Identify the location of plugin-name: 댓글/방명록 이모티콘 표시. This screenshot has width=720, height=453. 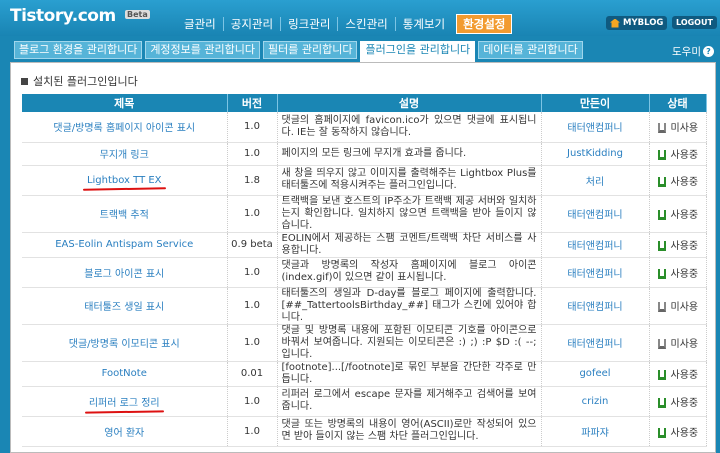
(125, 343).